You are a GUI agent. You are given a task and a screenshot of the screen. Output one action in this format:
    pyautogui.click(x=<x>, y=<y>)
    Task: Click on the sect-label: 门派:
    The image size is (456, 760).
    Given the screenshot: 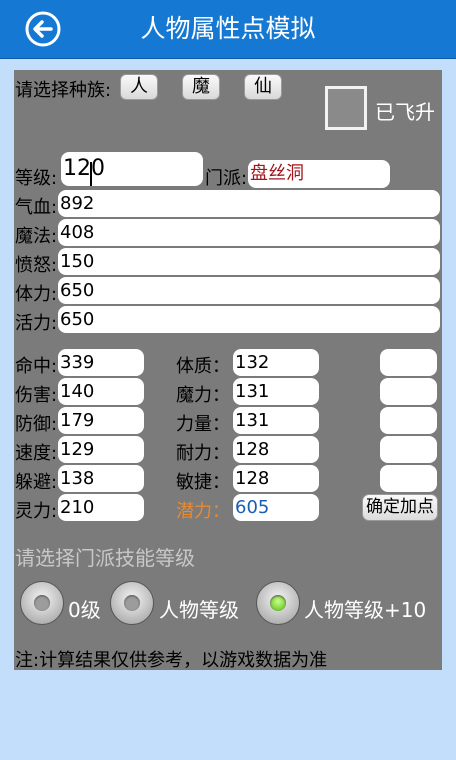 What is the action you would take?
    pyautogui.click(x=226, y=178)
    